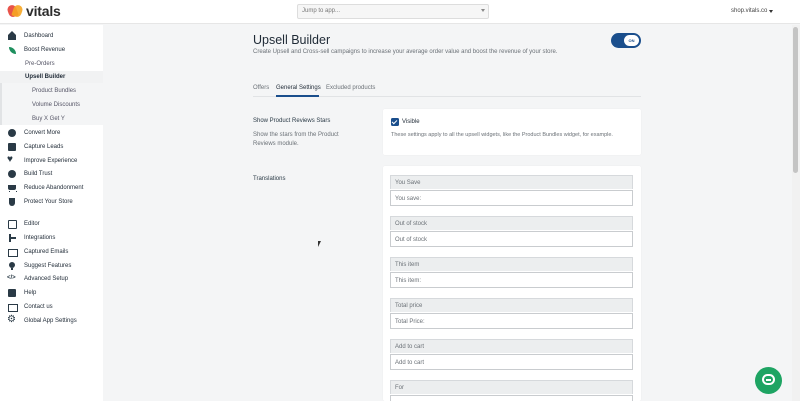 Image resolution: width=800 pixels, height=401 pixels. What do you see at coordinates (511, 182) in the screenshot?
I see `you-save-label: You Save` at bounding box center [511, 182].